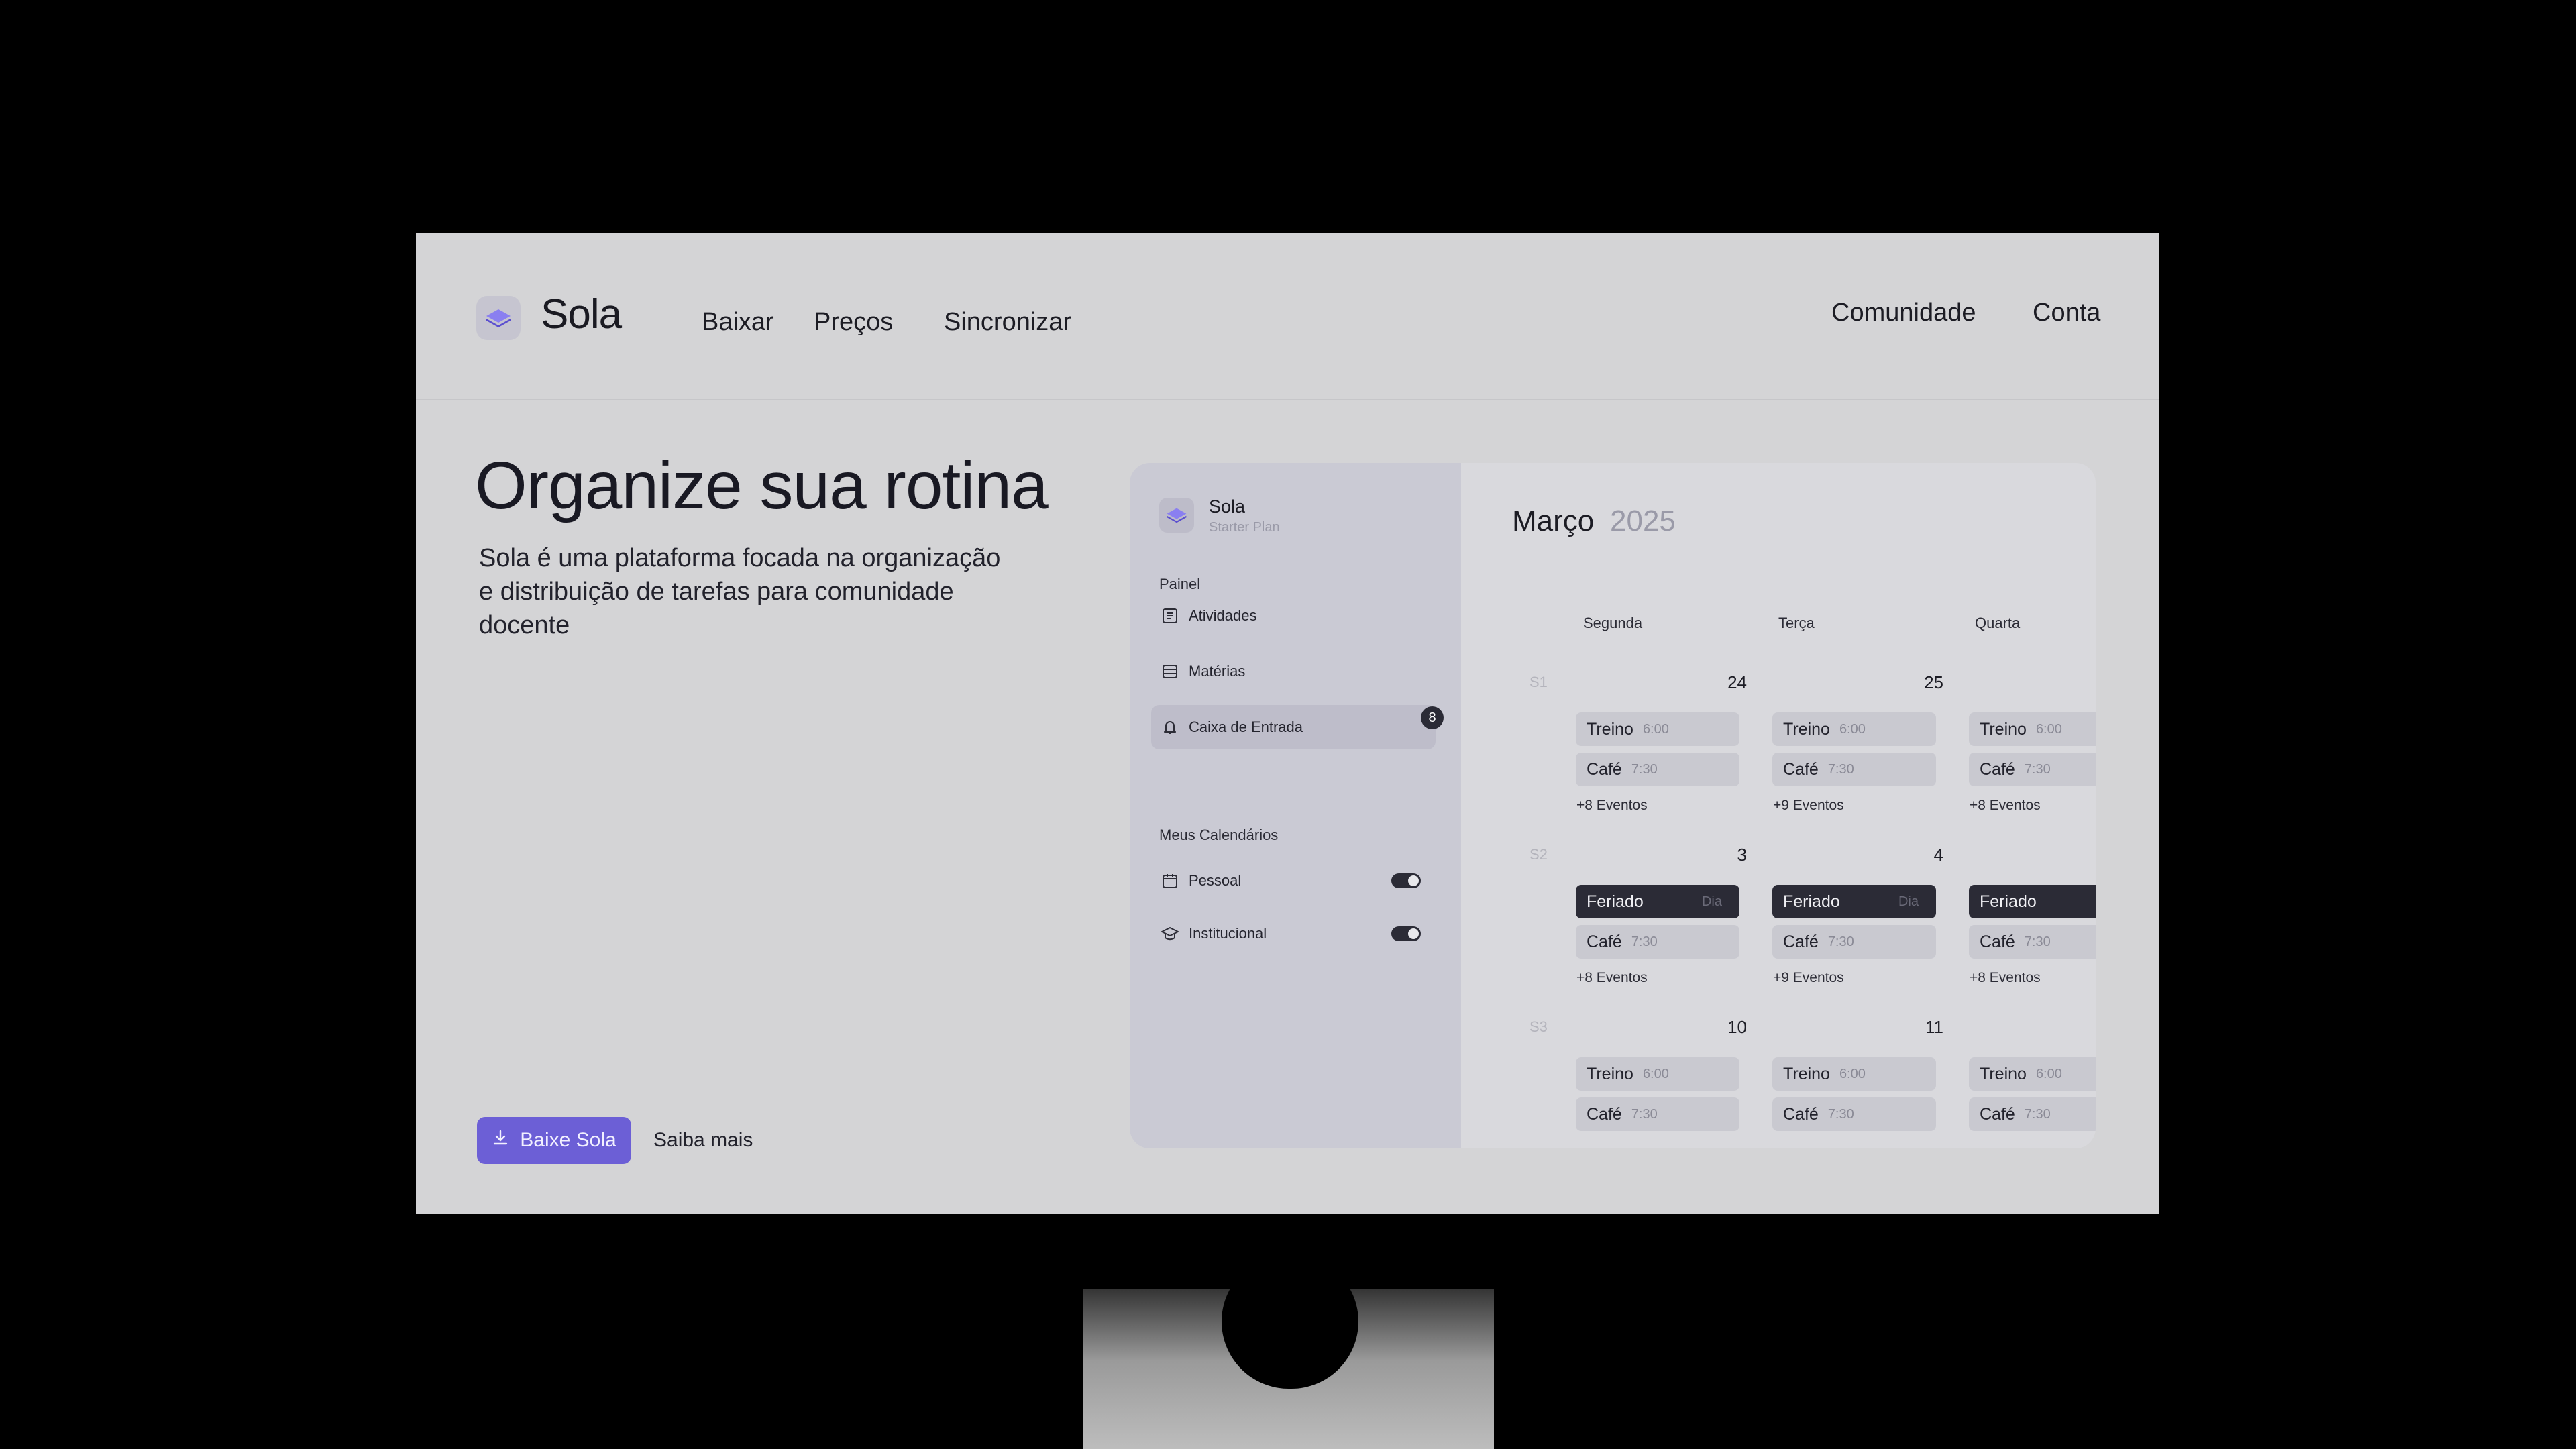  Describe the element at coordinates (1170, 671) in the screenshot. I see `table-icon` at that location.